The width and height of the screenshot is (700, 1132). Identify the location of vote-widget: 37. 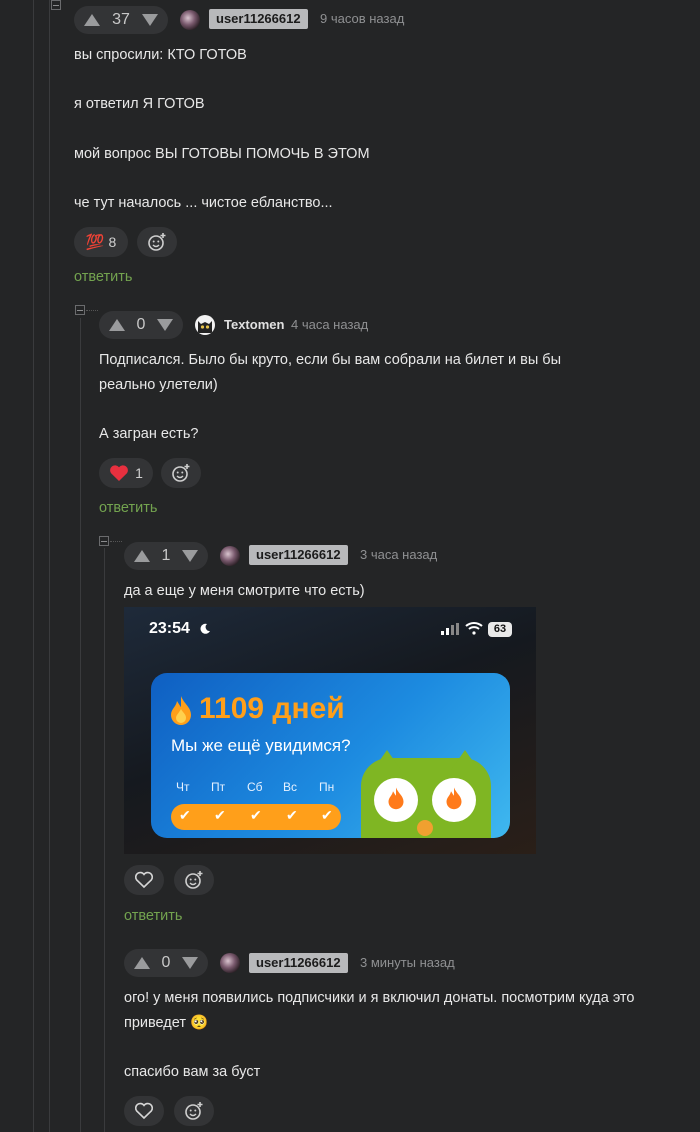
(121, 20).